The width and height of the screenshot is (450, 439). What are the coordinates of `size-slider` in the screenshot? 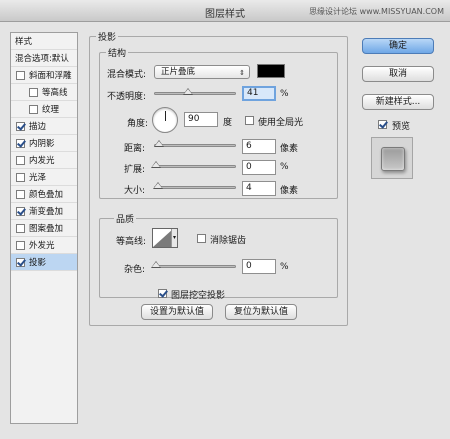 It's located at (194, 185).